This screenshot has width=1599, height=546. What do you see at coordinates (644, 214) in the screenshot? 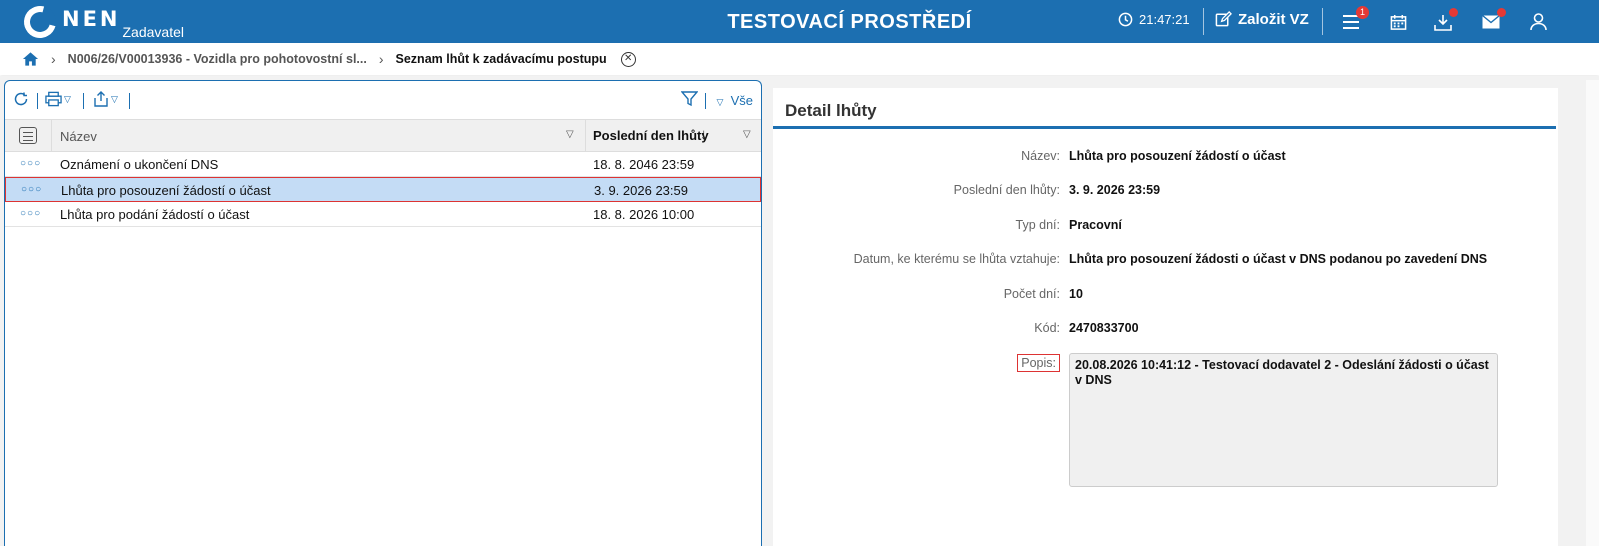
I see `row-deadline: 18. 8. 2026 10:00` at bounding box center [644, 214].